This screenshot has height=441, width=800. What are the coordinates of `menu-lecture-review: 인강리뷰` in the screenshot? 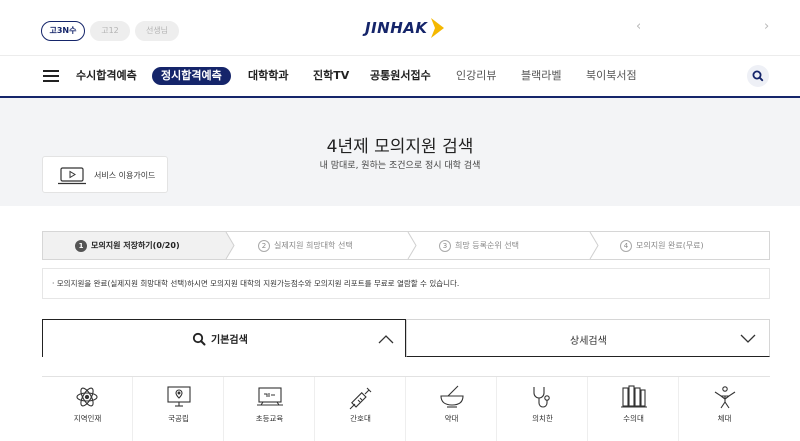 It's located at (476, 76).